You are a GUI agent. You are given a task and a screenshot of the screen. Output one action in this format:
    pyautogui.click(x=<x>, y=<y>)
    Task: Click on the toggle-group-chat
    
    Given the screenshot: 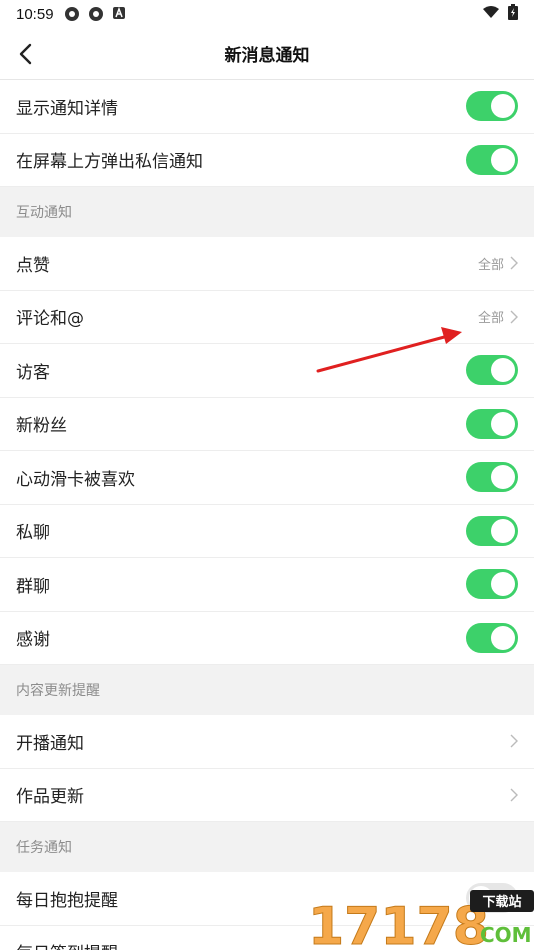 What is the action you would take?
    pyautogui.click(x=492, y=584)
    